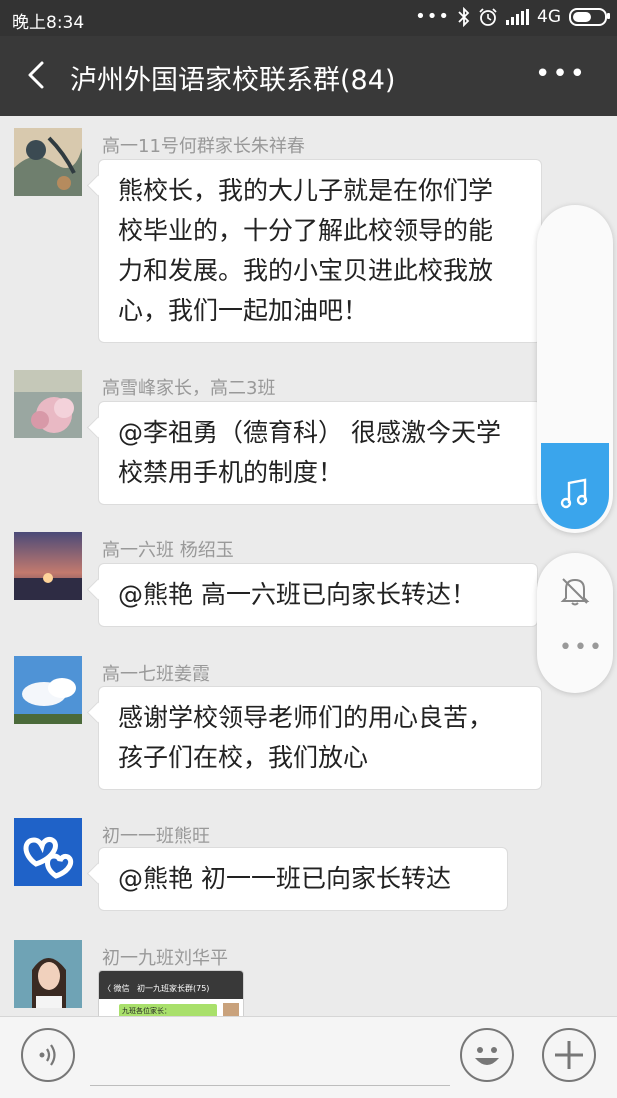 The width and height of the screenshot is (617, 1098). What do you see at coordinates (231, 472) in the screenshot?
I see `message-text: 校禁用手机的制度！` at bounding box center [231, 472].